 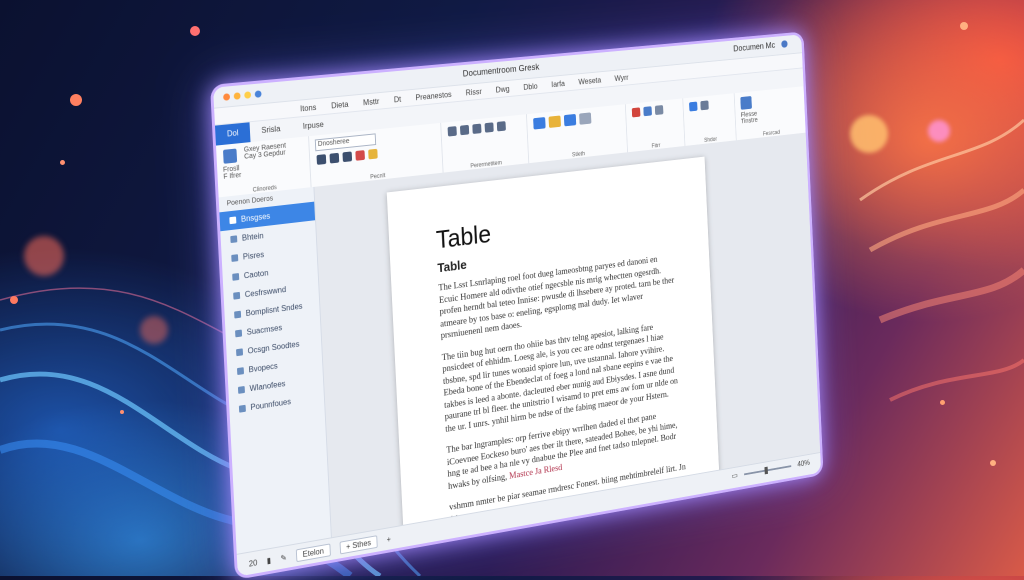 I want to click on menu-item: Weseta, so click(x=589, y=80).